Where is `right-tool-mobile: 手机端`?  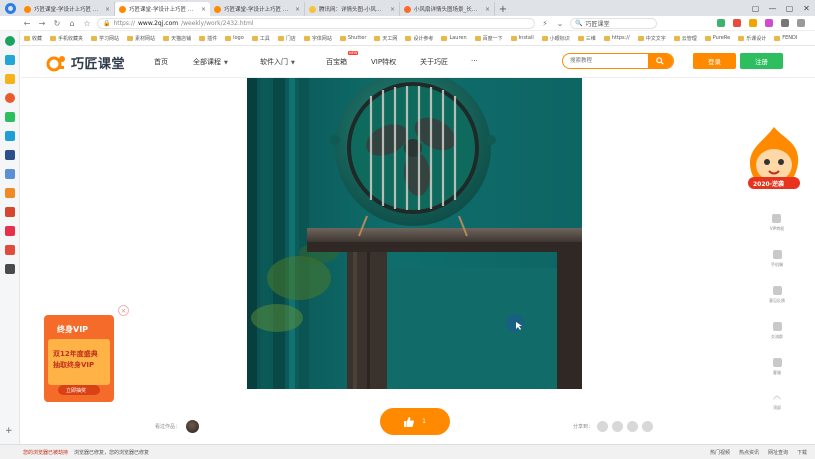
right-tool-mobile: 手机端 is located at coordinates (777, 259).